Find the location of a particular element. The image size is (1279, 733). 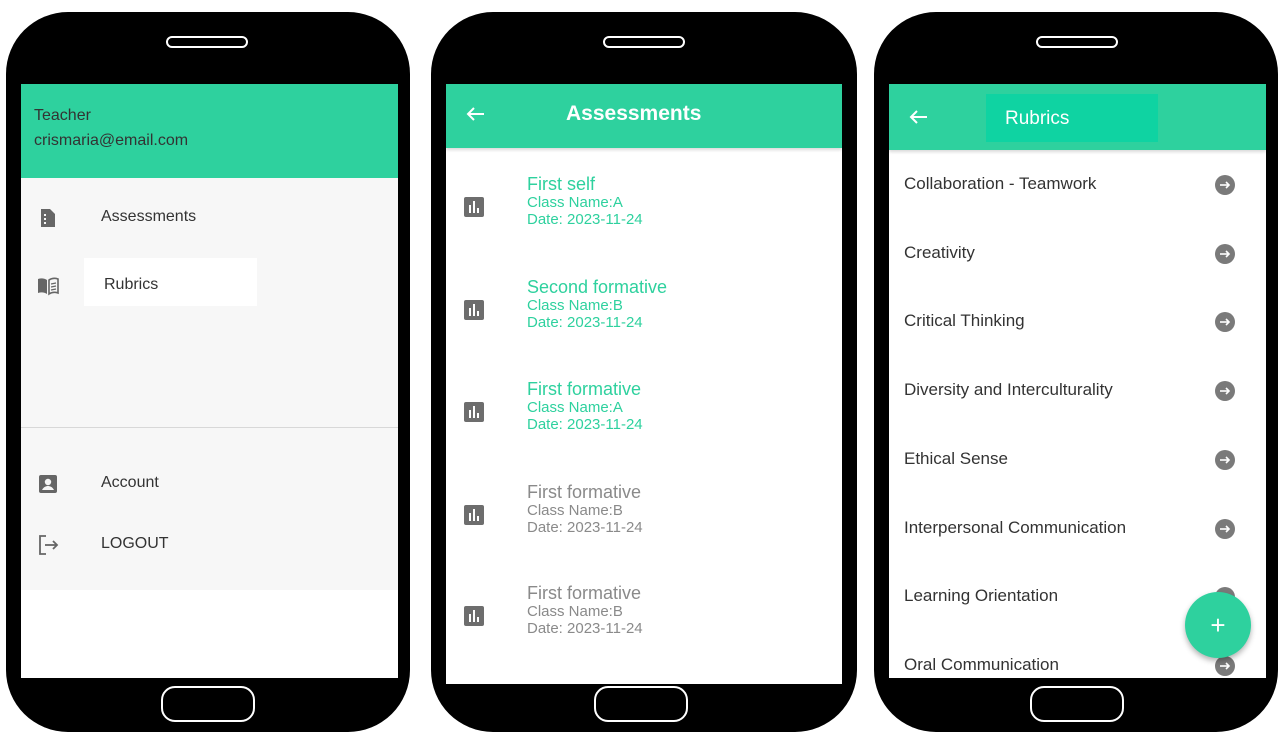

rubric-item: Collaboration - Teamwork is located at coordinates (1077, 184).